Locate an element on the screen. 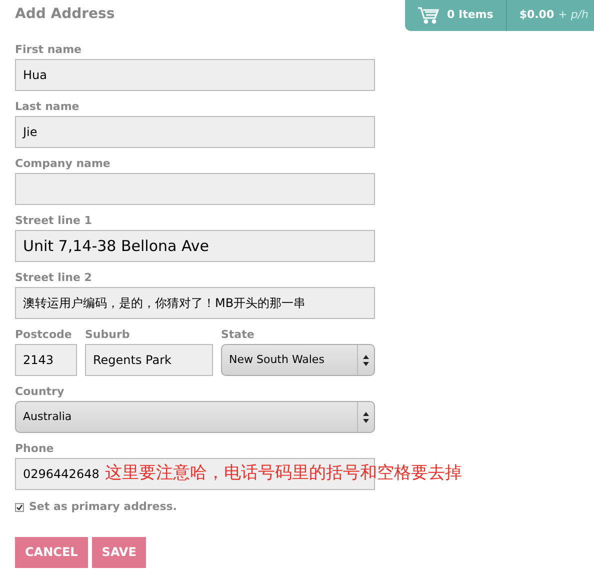 This screenshot has width=594, height=585. checkbox is located at coordinates (19, 507).